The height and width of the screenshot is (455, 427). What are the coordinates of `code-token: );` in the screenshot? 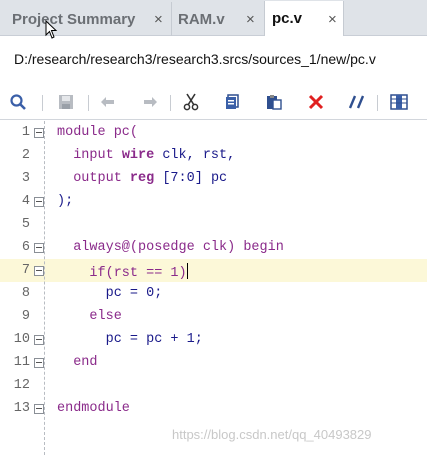 It's located at (65, 201).